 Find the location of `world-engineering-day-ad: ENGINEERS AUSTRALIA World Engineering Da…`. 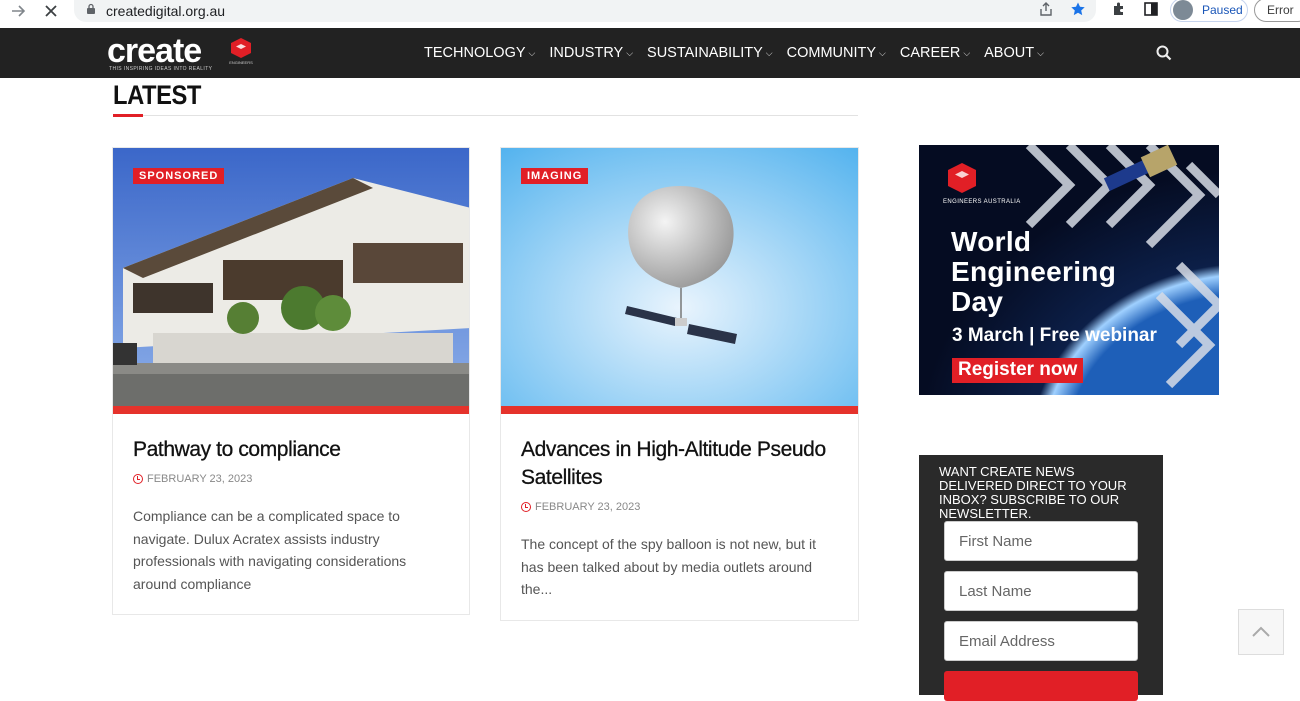

world-engineering-day-ad: ENGINEERS AUSTRALIA World Engineering Da… is located at coordinates (1069, 270).